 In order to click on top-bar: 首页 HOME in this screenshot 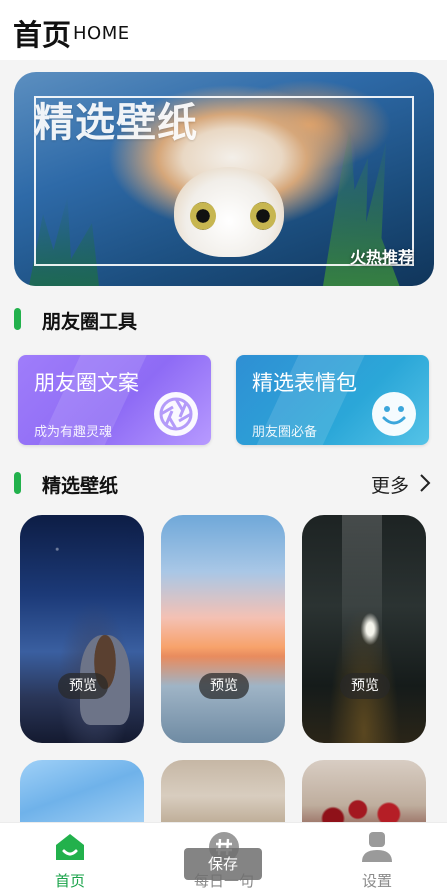, I will do `click(223, 30)`.